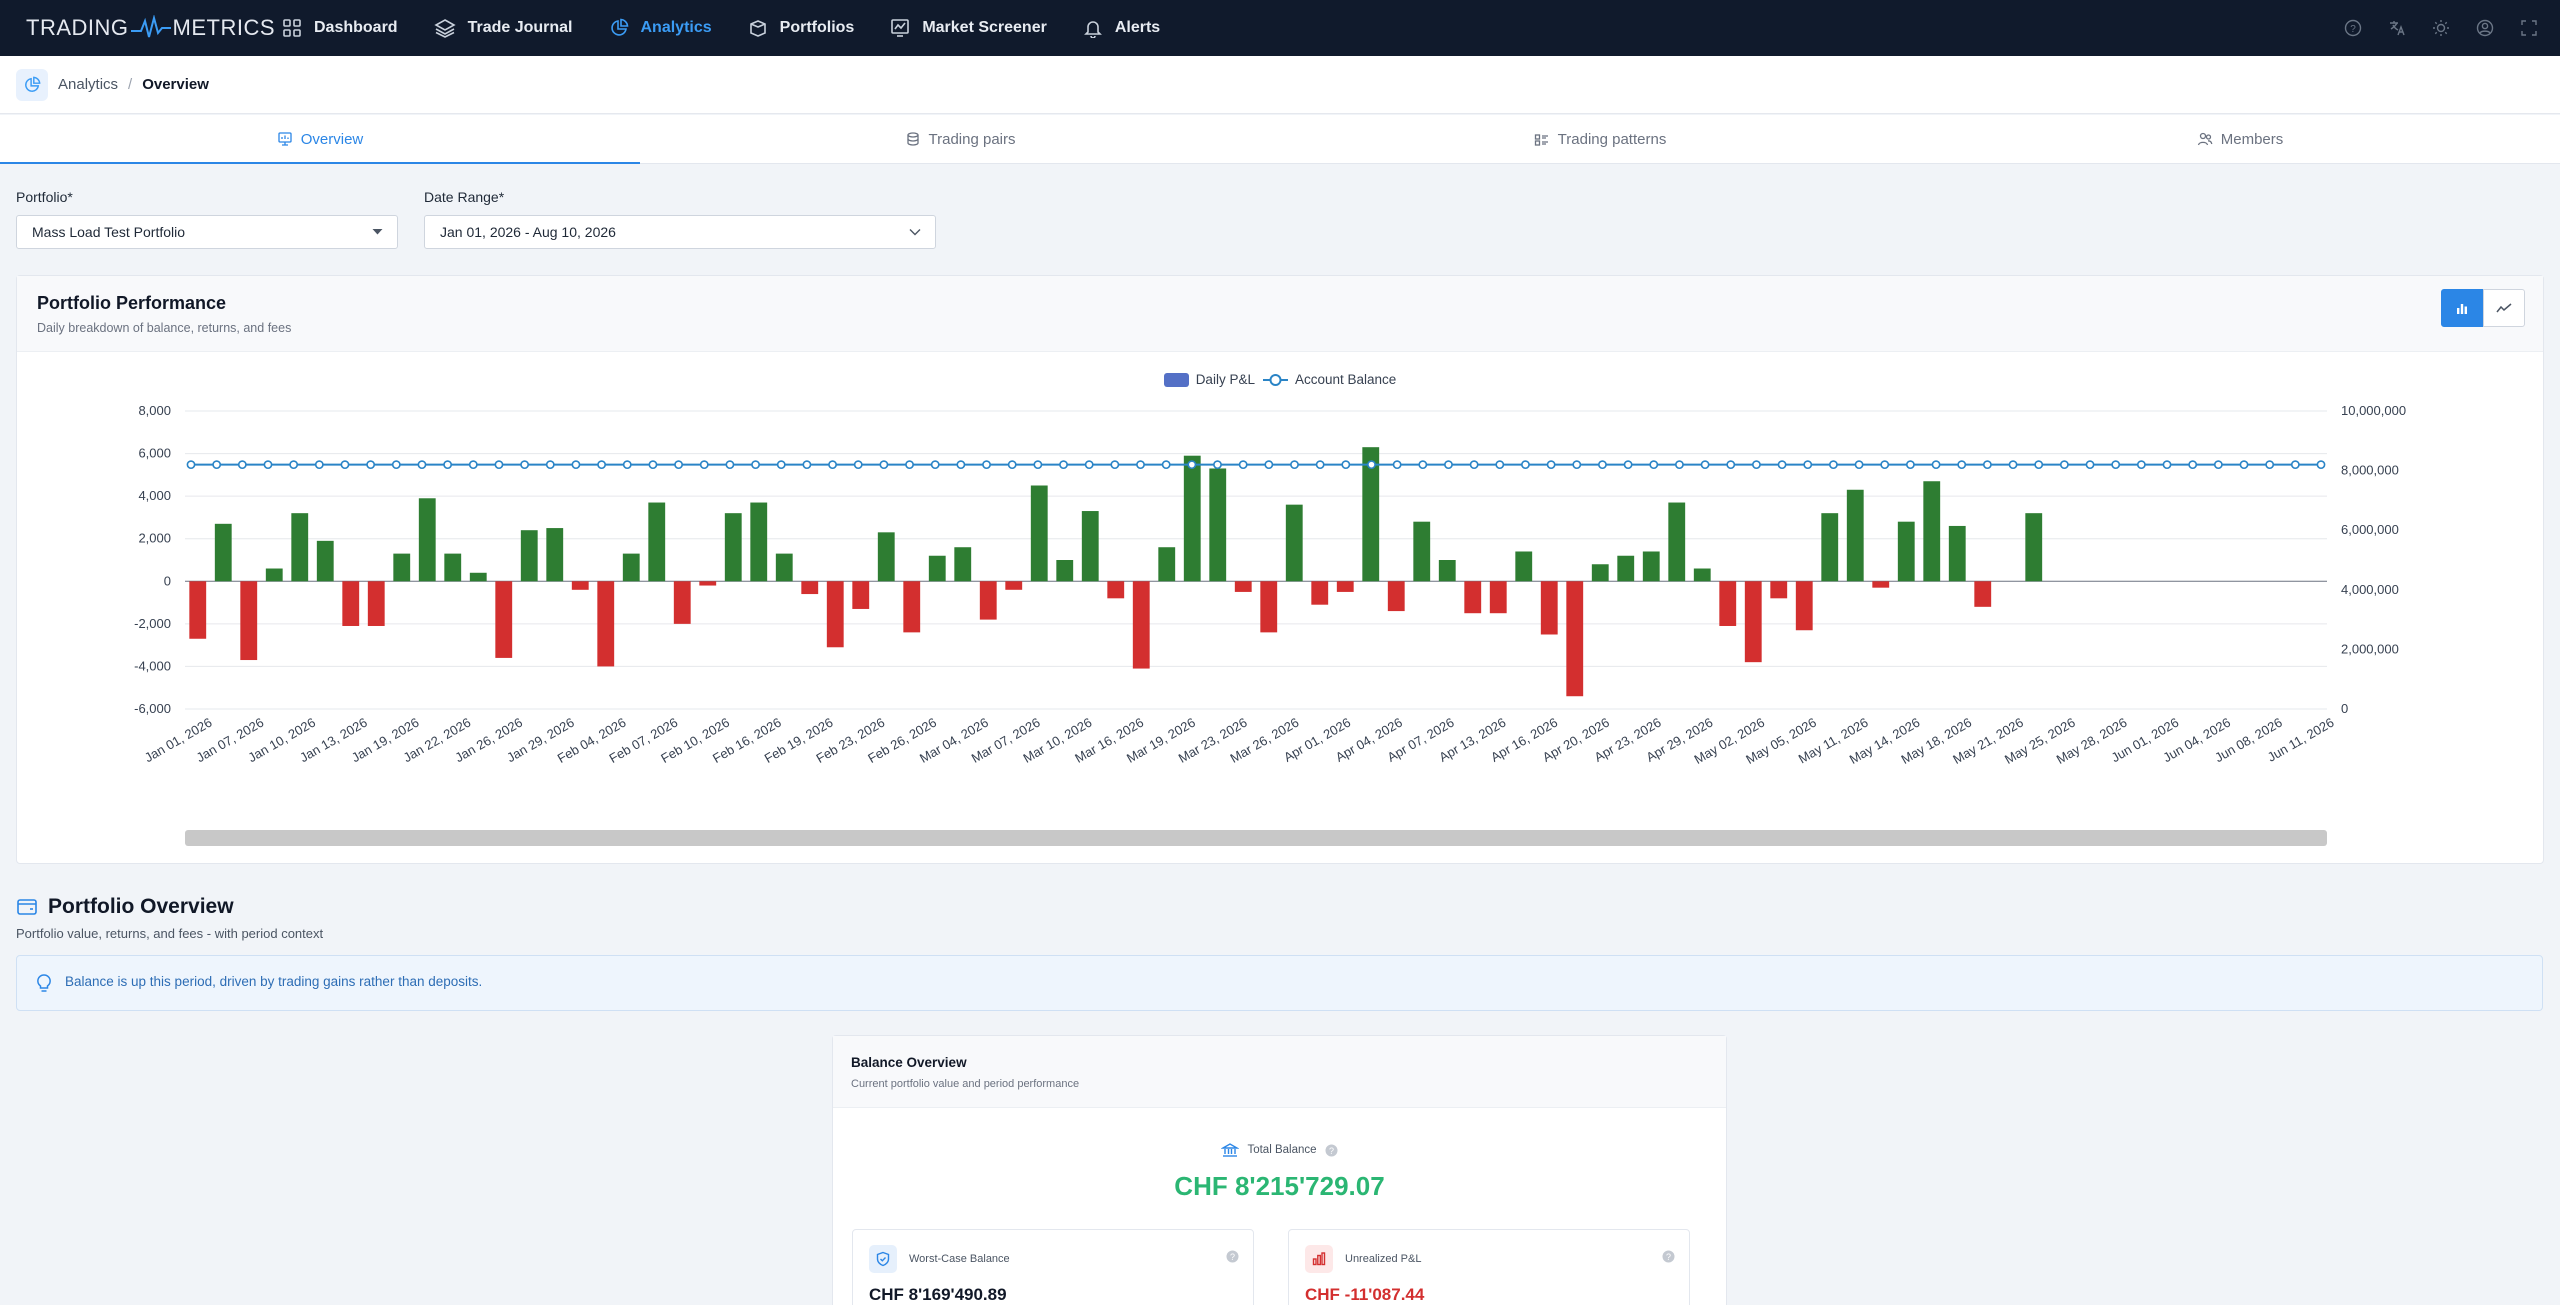 The image size is (2560, 1305). I want to click on members-icon, so click(2205, 139).